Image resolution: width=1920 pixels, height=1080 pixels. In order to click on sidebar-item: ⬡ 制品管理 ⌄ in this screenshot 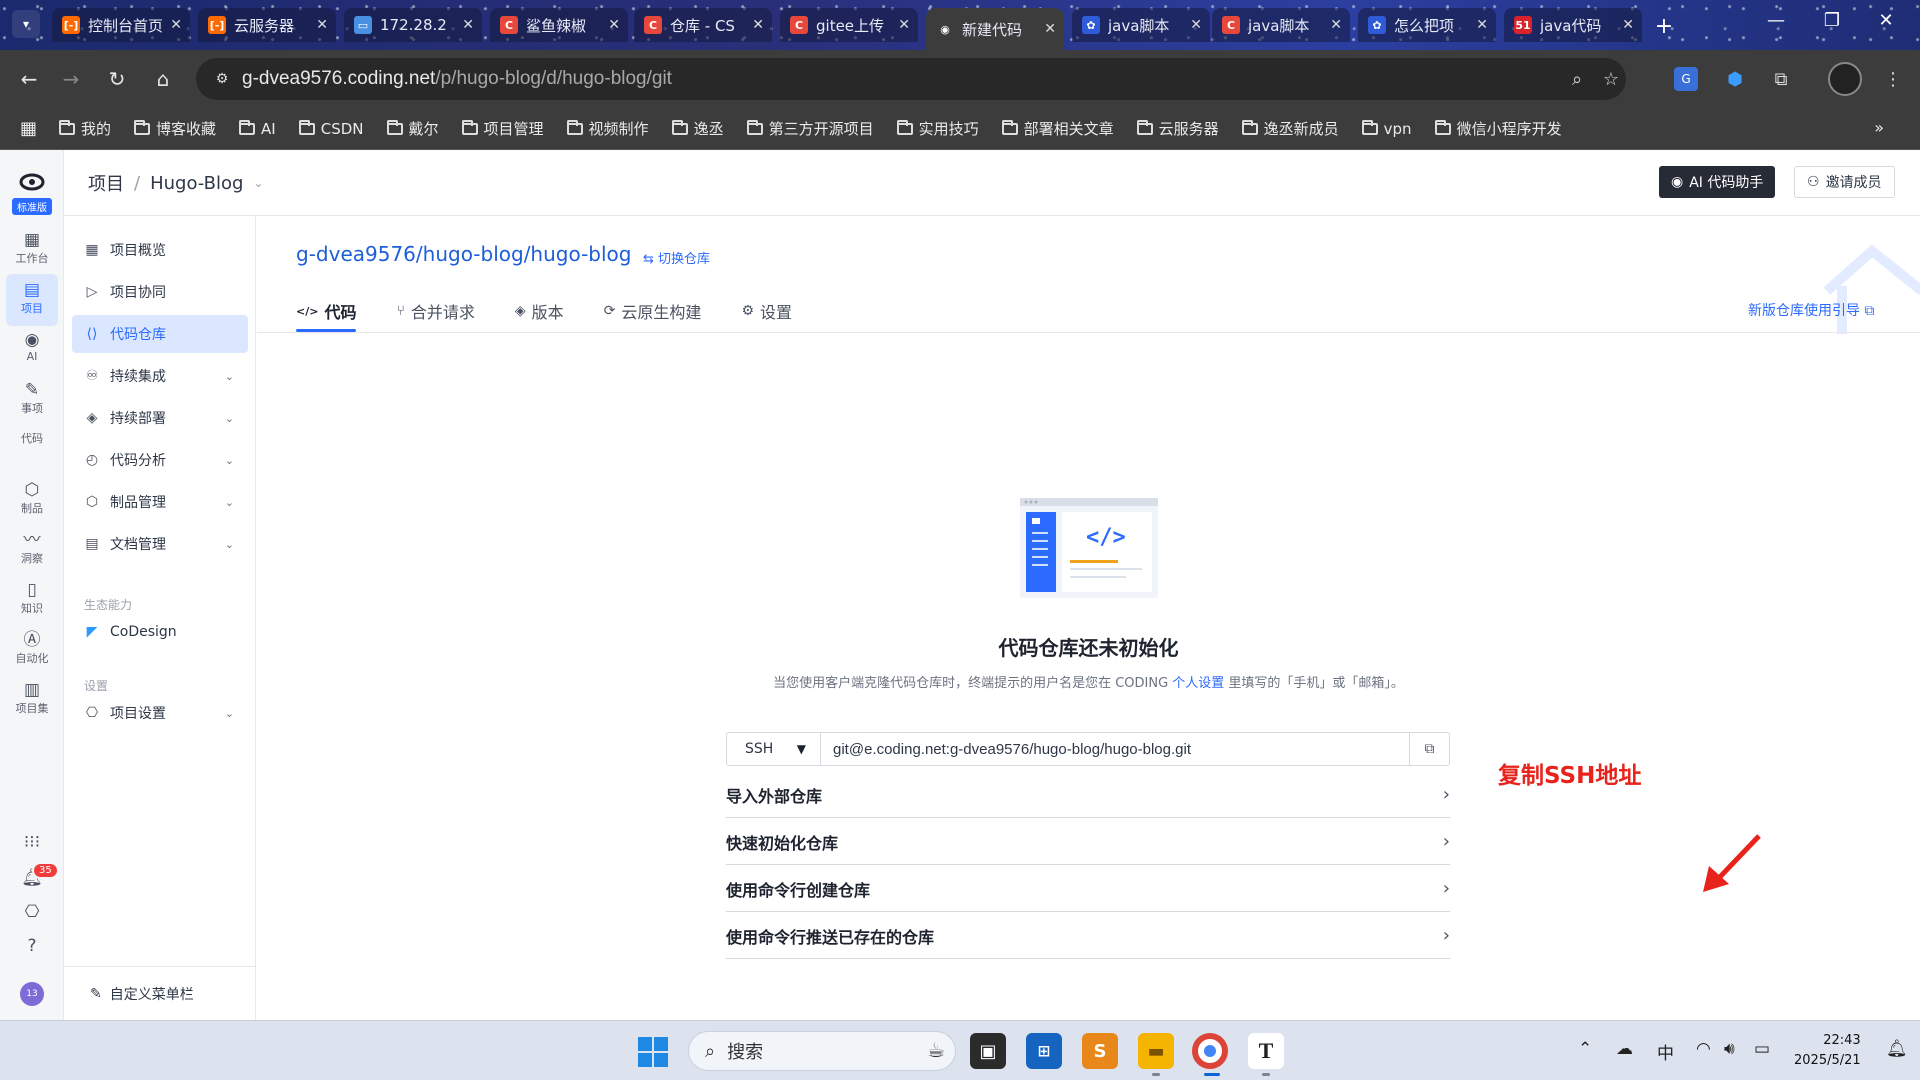, I will do `click(160, 502)`.